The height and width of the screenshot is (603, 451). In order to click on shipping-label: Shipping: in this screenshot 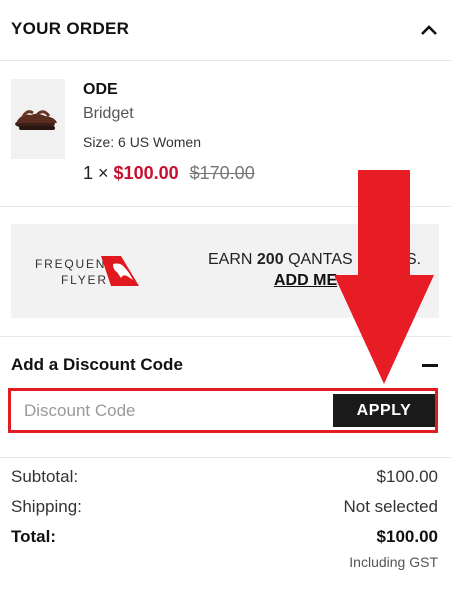, I will do `click(46, 506)`.